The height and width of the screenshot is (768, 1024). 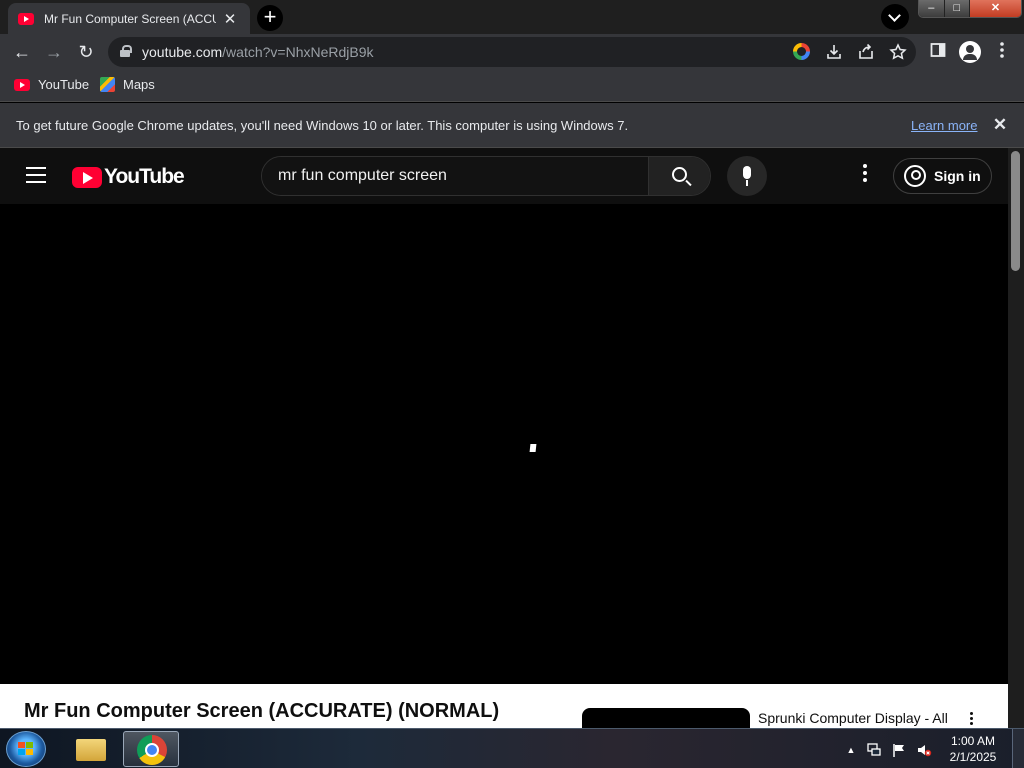 What do you see at coordinates (139, 84) in the screenshot?
I see `bookmark-label: Maps` at bounding box center [139, 84].